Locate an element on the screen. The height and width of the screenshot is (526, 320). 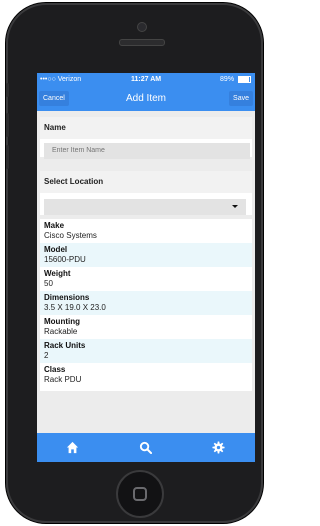
tab-settings is located at coordinates (219, 447).